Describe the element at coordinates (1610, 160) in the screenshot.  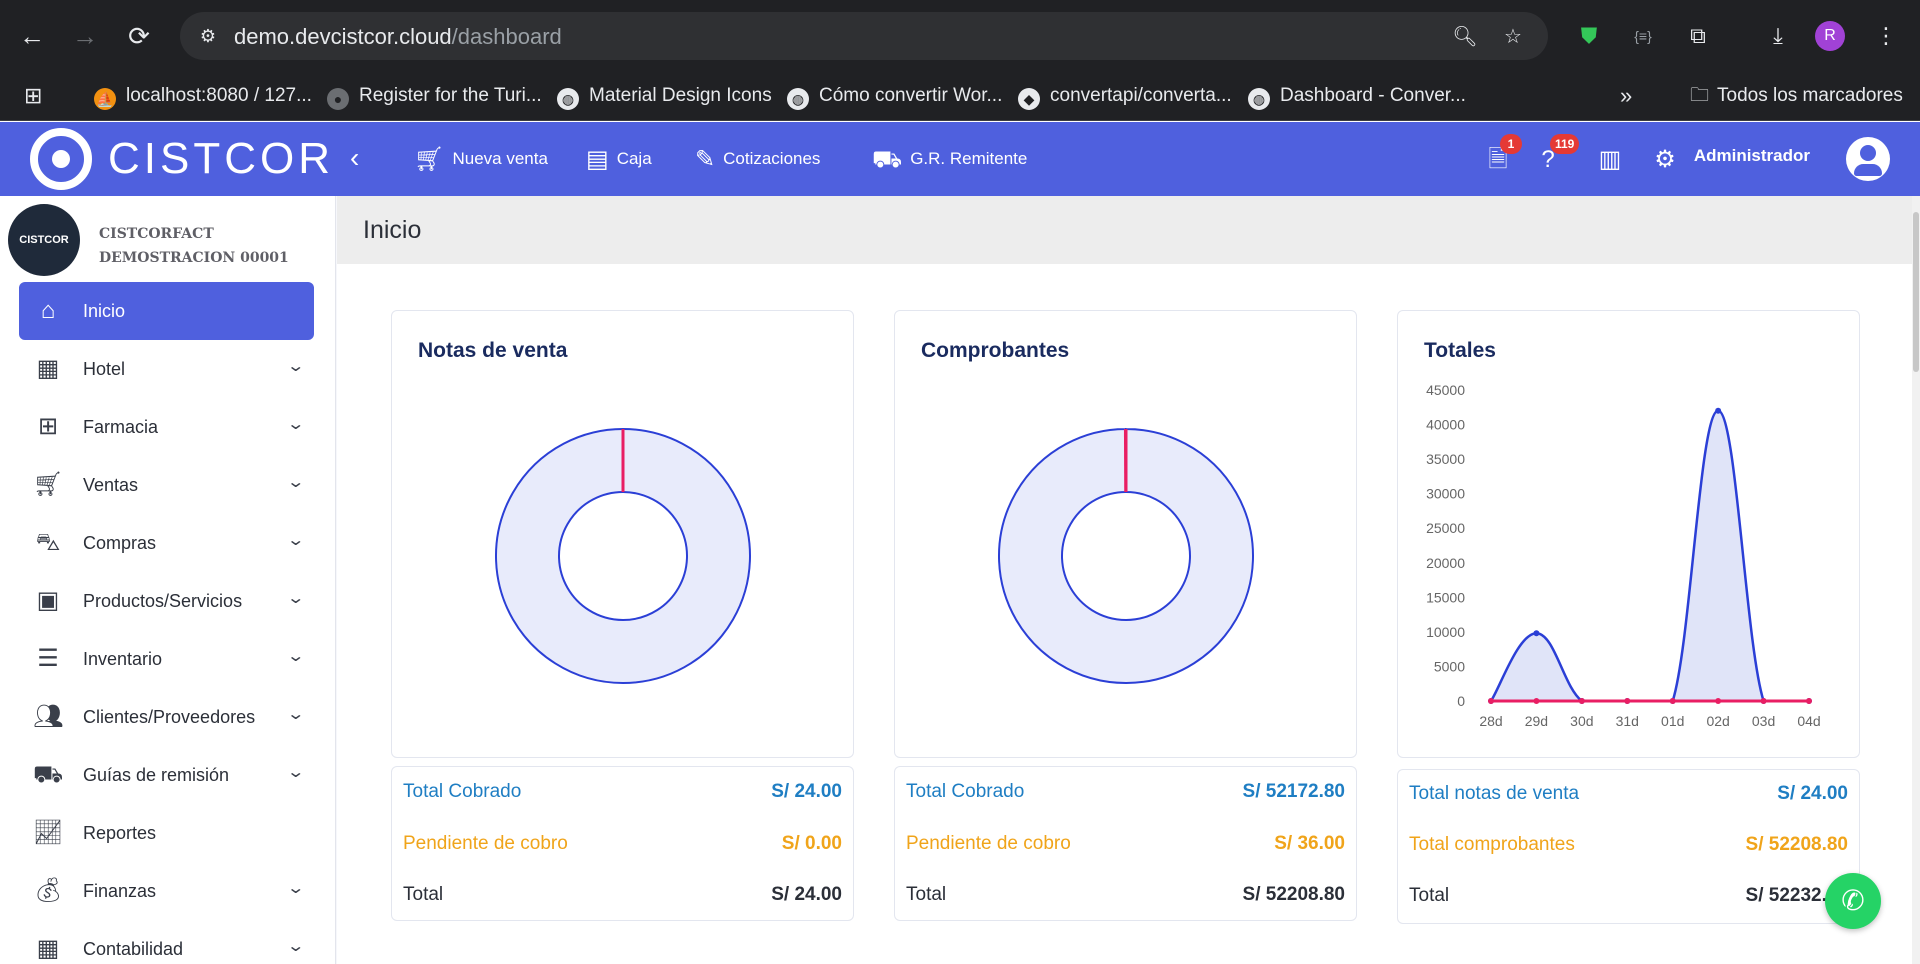
I see `store-icon: ▥` at that location.